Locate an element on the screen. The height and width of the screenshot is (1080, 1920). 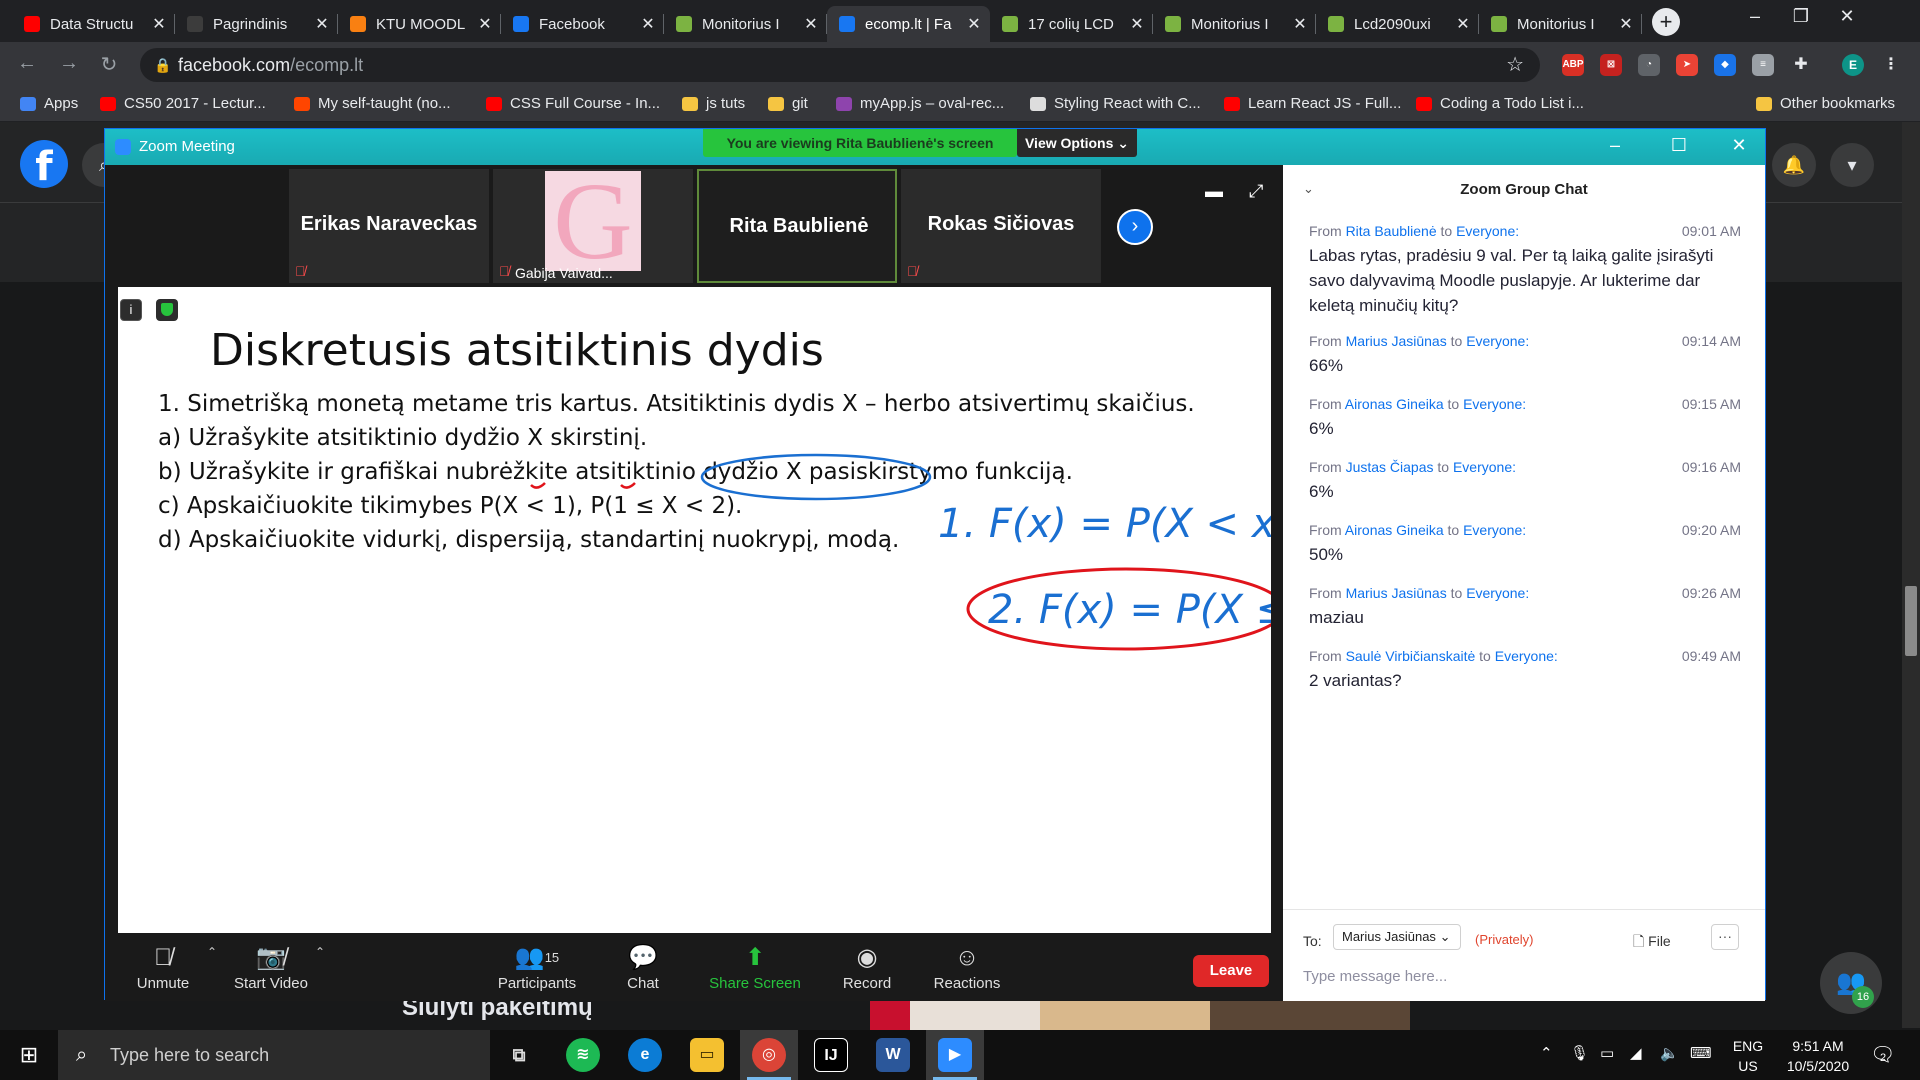
new-tab-button: + is located at coordinates (1666, 22).